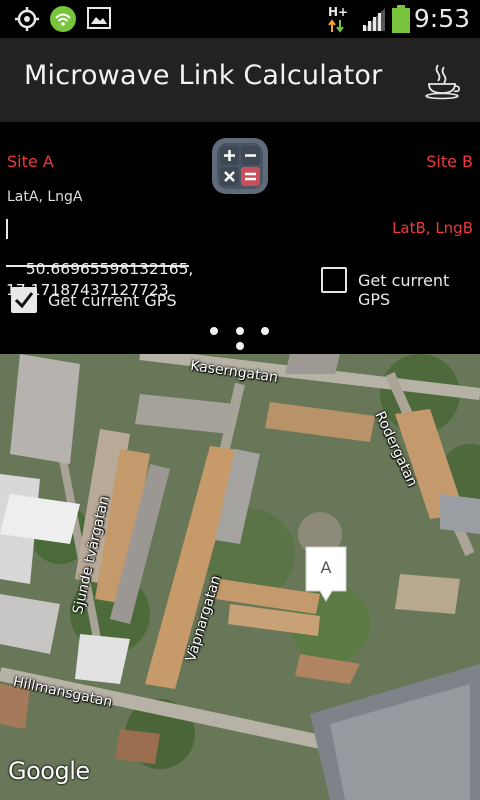  Describe the element at coordinates (99, 18) in the screenshot. I see `image-icon` at that location.